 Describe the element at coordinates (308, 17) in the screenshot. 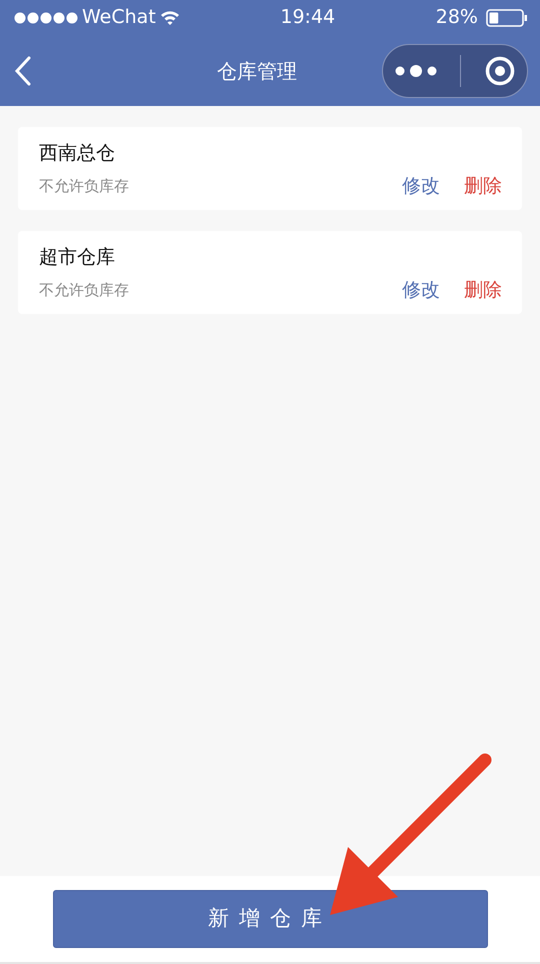

I see `status-time: 19:44` at that location.